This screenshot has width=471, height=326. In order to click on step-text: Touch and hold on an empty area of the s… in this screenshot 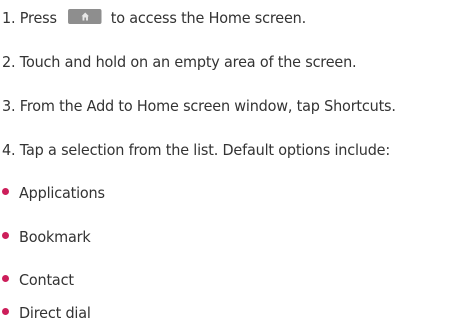, I will do `click(188, 62)`.